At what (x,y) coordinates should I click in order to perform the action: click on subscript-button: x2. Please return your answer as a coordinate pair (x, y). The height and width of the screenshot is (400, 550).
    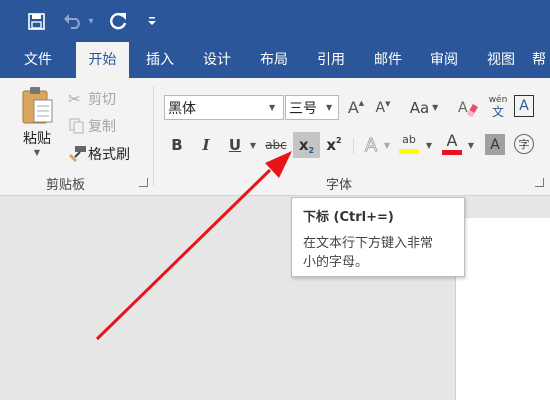
    Looking at the image, I should click on (306, 145).